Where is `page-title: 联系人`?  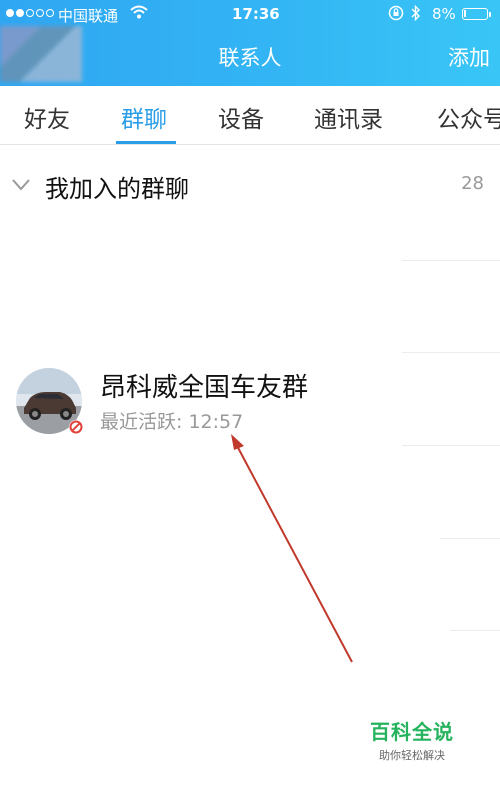
page-title: 联系人 is located at coordinates (250, 58).